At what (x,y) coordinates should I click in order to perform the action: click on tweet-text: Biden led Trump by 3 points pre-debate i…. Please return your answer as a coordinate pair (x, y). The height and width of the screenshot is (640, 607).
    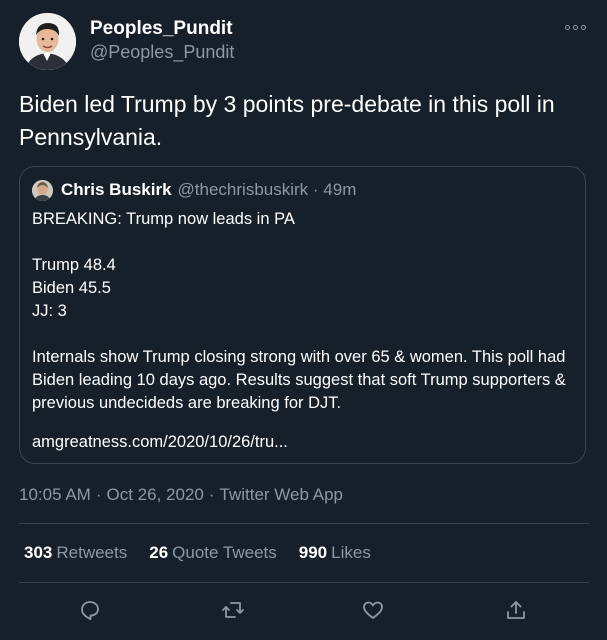
    Looking at the image, I should click on (287, 120).